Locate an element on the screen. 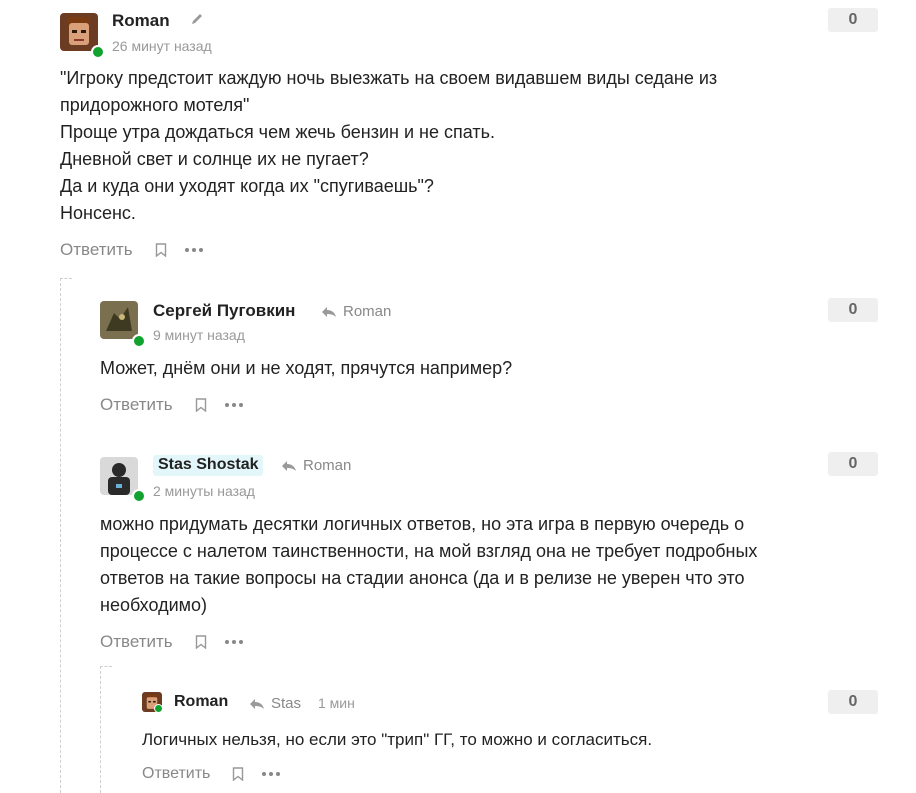  author-name: Stas Shostak is located at coordinates (208, 465).